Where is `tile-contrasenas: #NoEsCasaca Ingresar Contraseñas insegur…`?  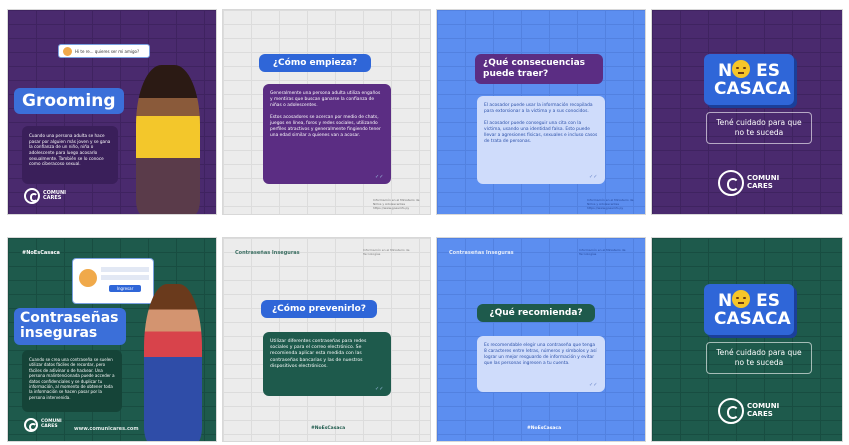
tile-contrasenas: #NoEsCasaca Ingresar Contraseñas insegur… is located at coordinates (112, 339).